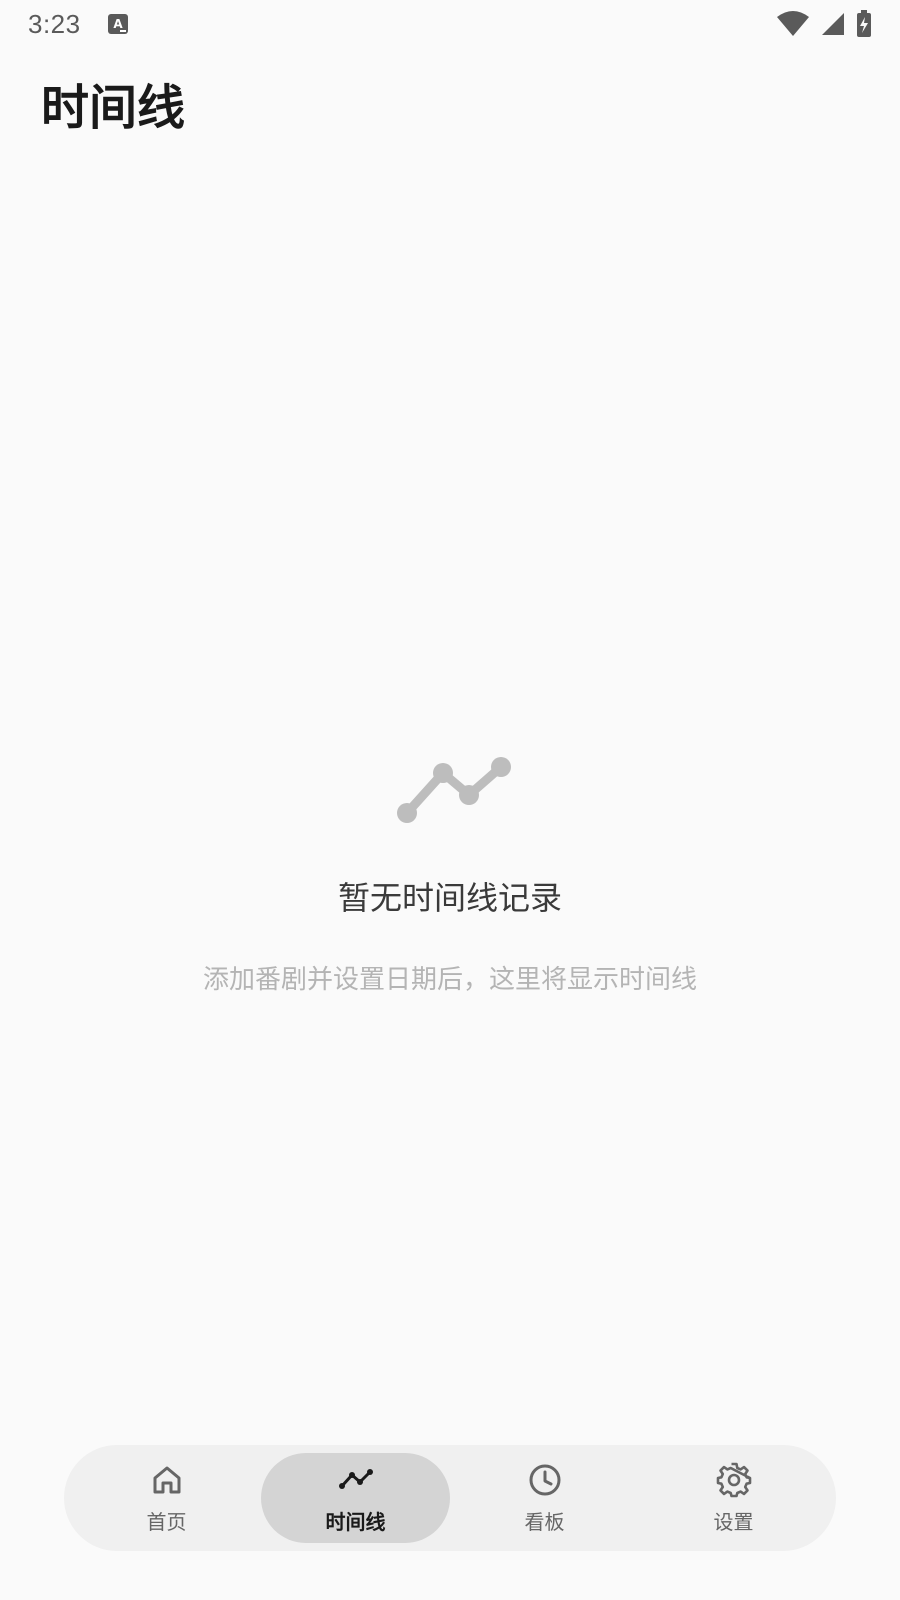  What do you see at coordinates (449, 898) in the screenshot?
I see `empty-state-title: 暂无时间线记录` at bounding box center [449, 898].